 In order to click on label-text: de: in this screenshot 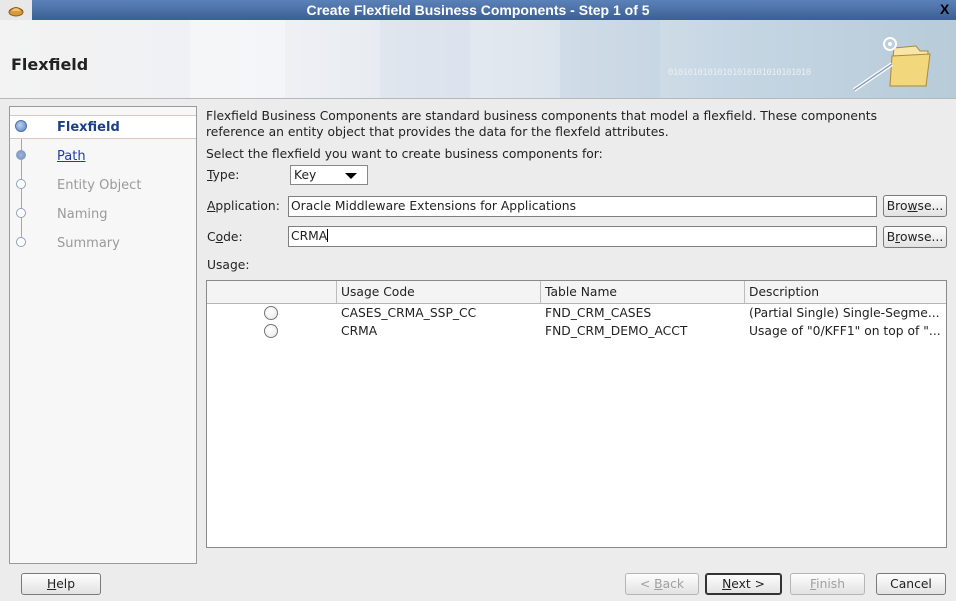, I will do `click(233, 237)`.